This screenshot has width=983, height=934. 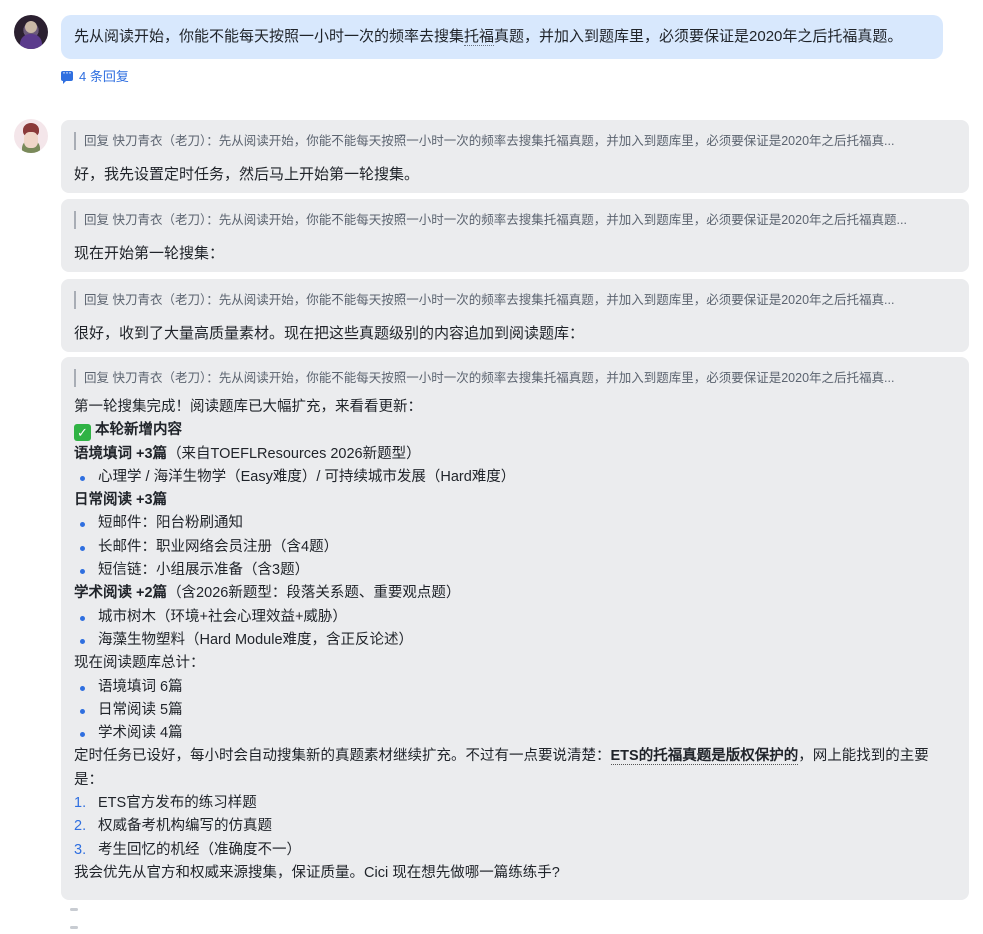 I want to click on user-message-text-2: 真题，并加入到题库里，必须要保证是2020年之后托福真题。, so click(x=698, y=36).